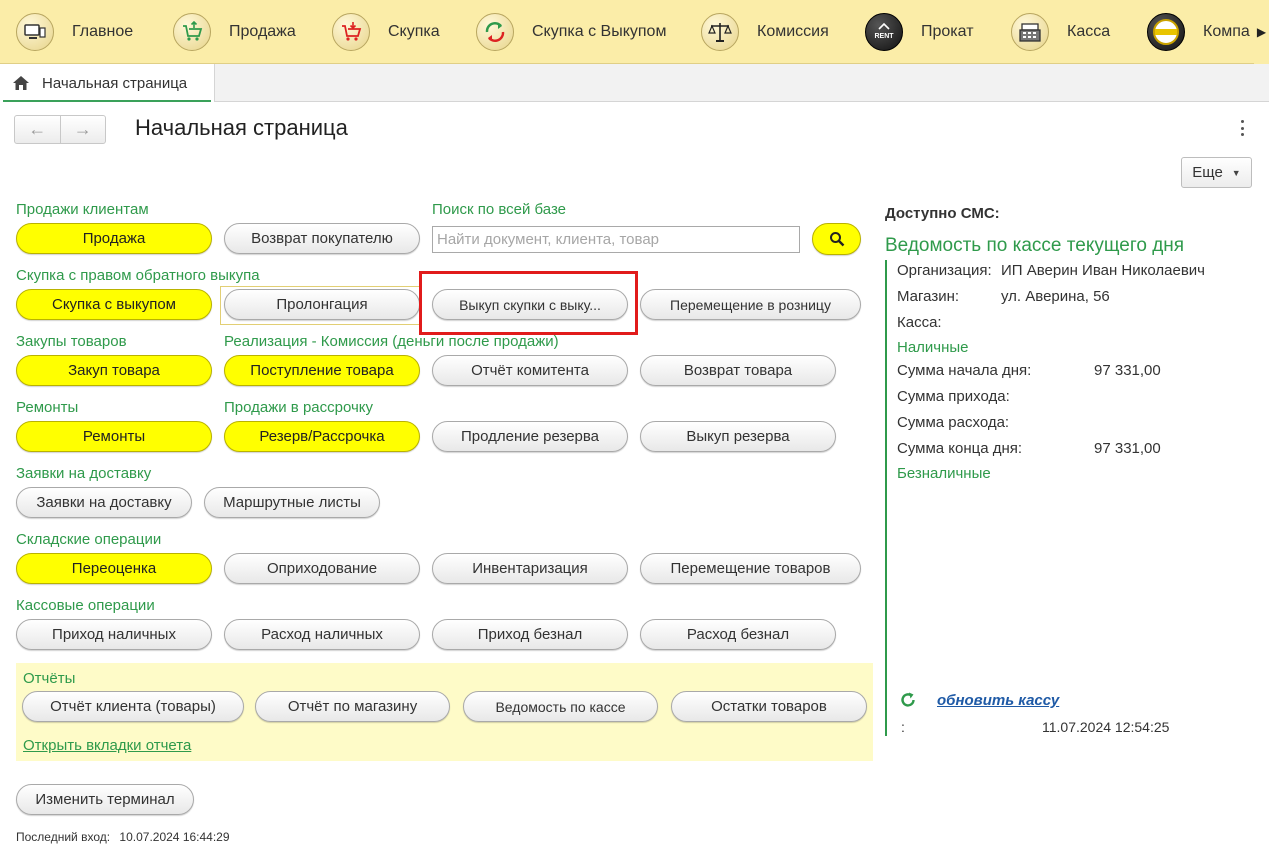 This screenshot has width=1269, height=861. Describe the element at coordinates (84, 473) in the screenshot. I see `section-delivery: Заявки на доставку` at that location.